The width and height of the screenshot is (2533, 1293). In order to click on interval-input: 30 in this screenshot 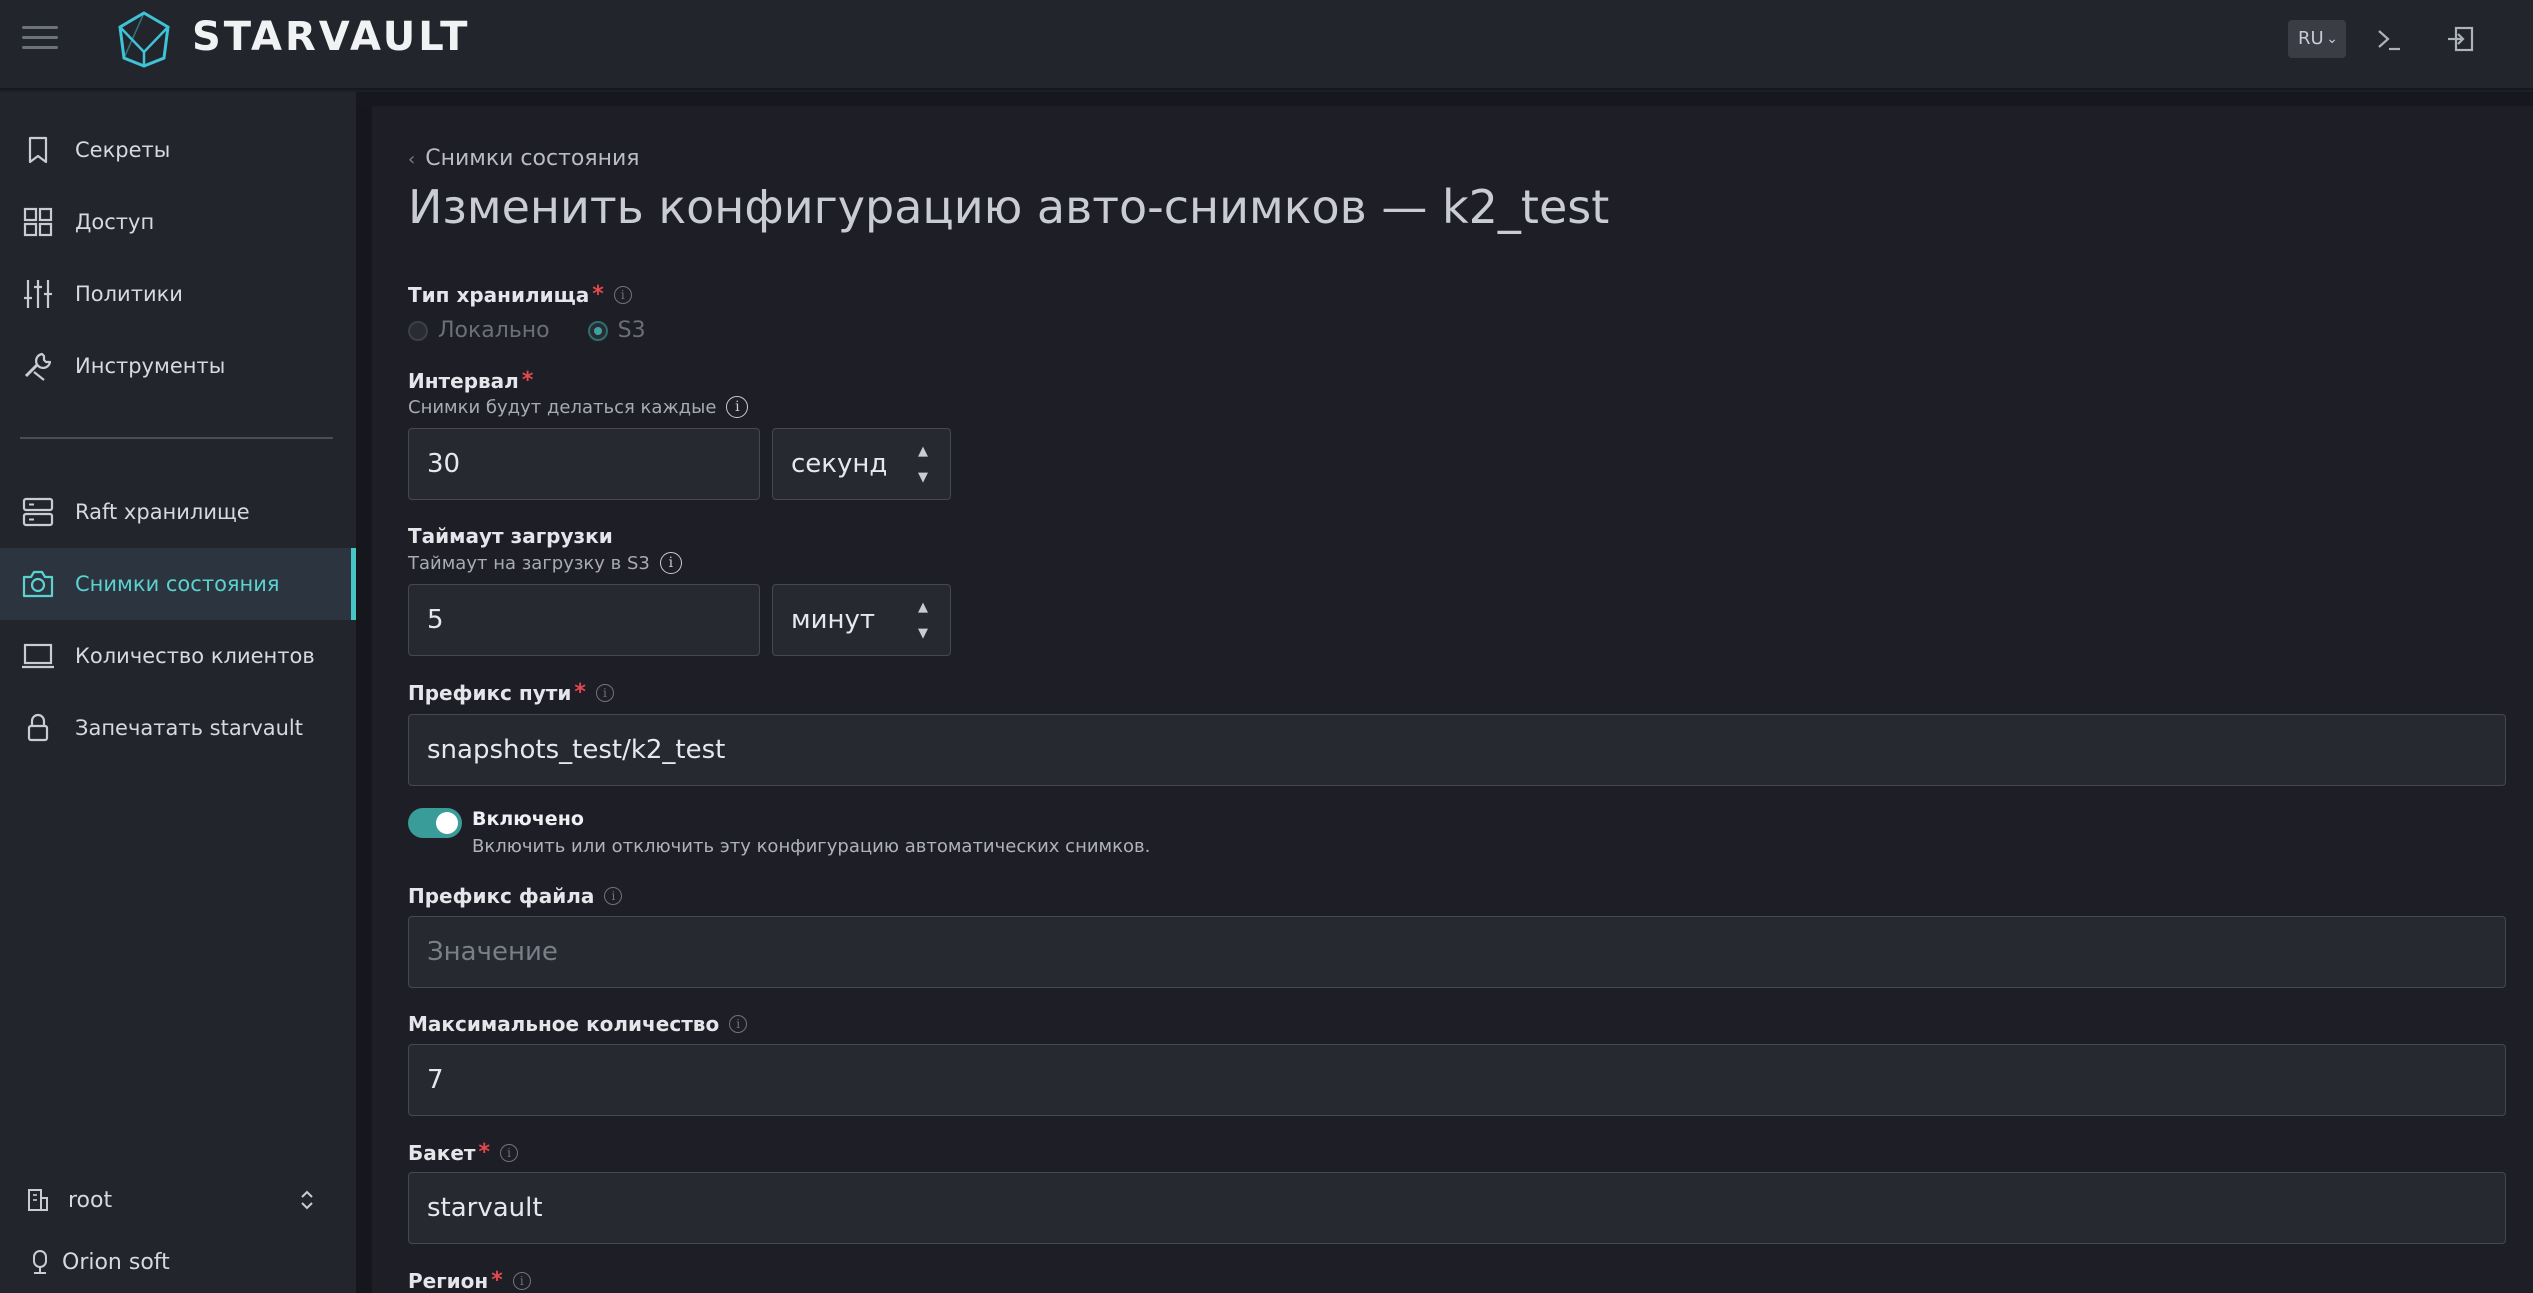, I will do `click(584, 464)`.